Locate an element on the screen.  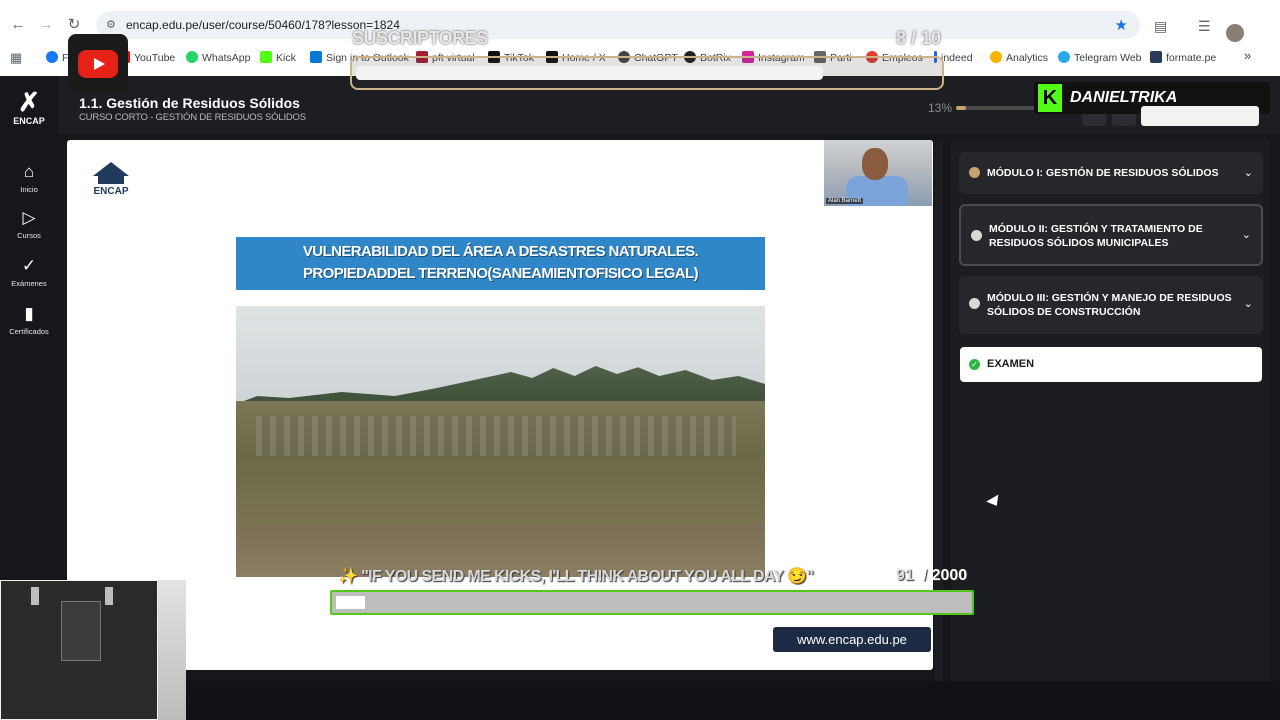
slide-url-badge: www.encap.edu.pe is located at coordinates (852, 639).